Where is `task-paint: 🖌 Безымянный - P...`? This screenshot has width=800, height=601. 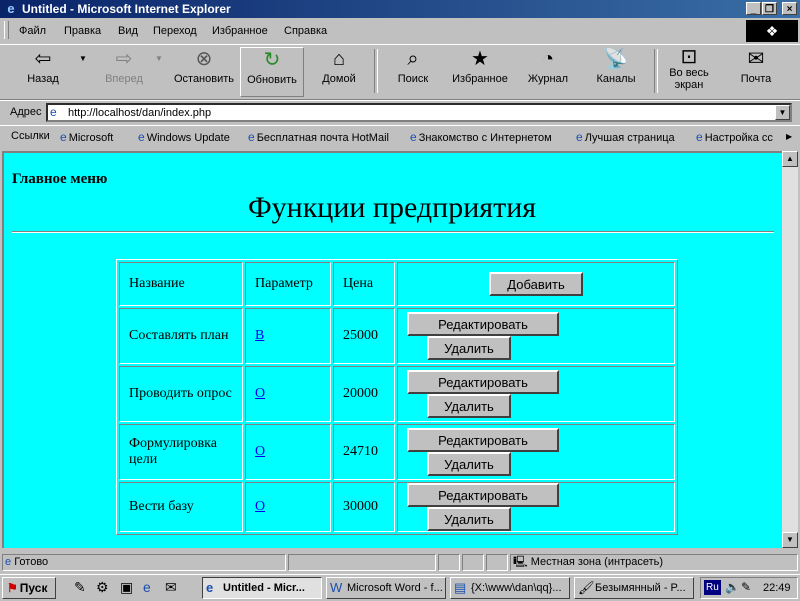 task-paint: 🖌 Безымянный - P... is located at coordinates (634, 588).